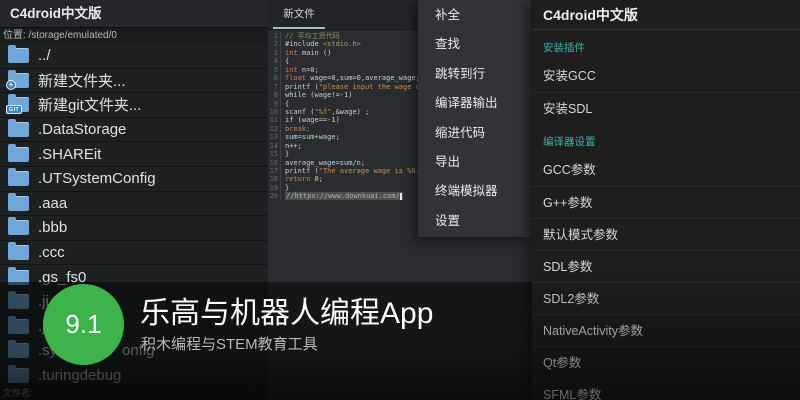 Image resolution: width=800 pixels, height=400 pixels. I want to click on git-folder-icon: GIT, so click(17, 104).